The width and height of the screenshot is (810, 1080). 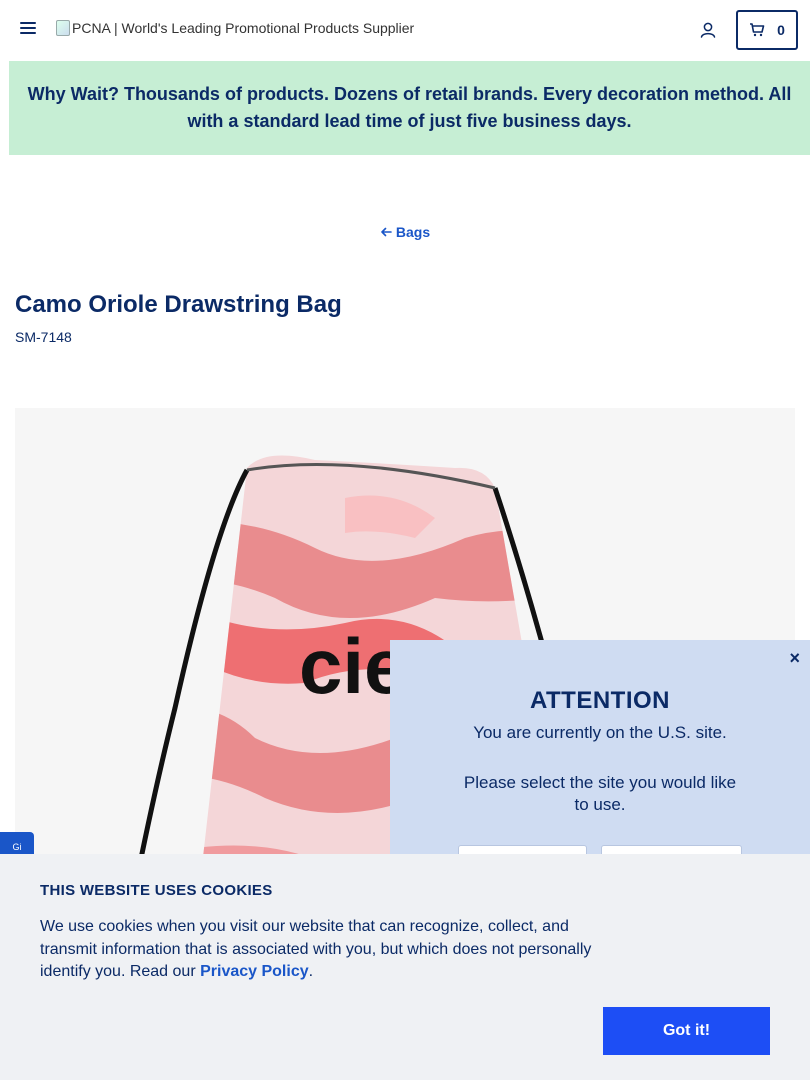 I want to click on popup-current-site-text: You are currently on the U.S. site., so click(x=600, y=732).